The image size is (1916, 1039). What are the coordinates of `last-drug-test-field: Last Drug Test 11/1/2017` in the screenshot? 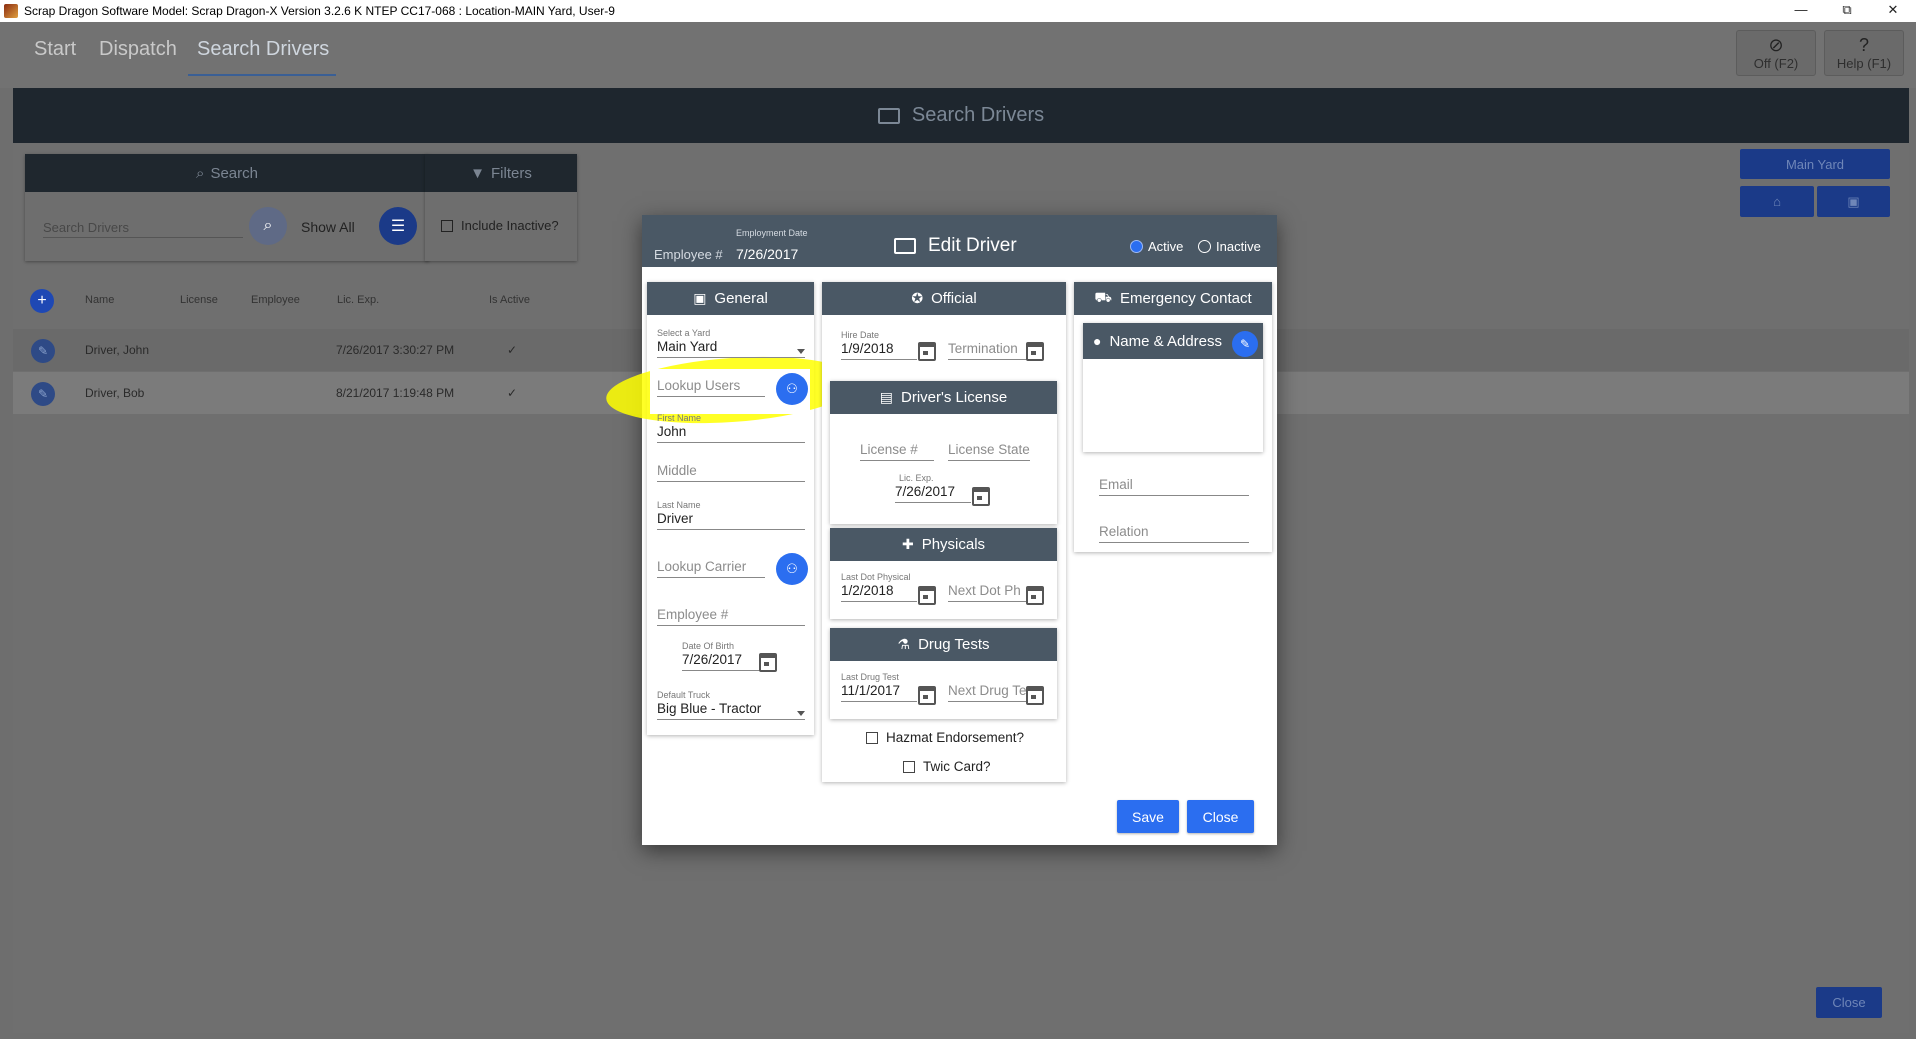 It's located at (879, 687).